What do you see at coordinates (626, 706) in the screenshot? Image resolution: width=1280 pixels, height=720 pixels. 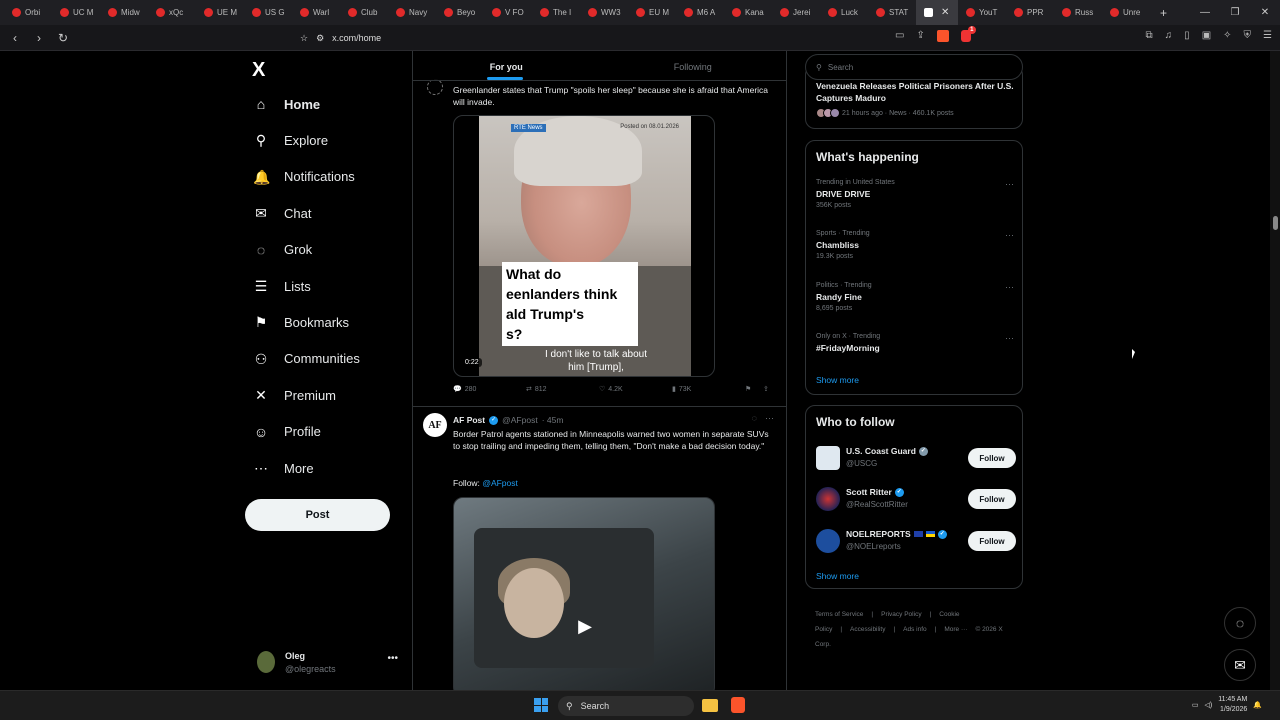 I see `taskbar-search: ⚲ Search` at bounding box center [626, 706].